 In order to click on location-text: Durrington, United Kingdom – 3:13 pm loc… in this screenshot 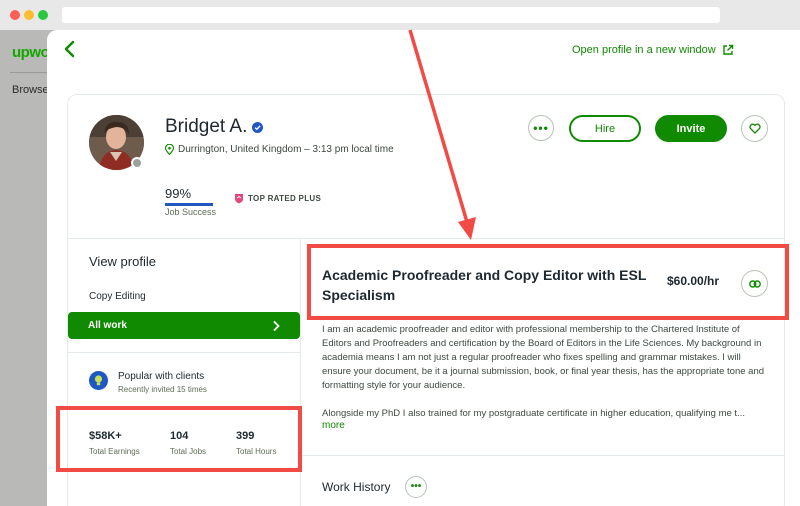, I will do `click(286, 149)`.